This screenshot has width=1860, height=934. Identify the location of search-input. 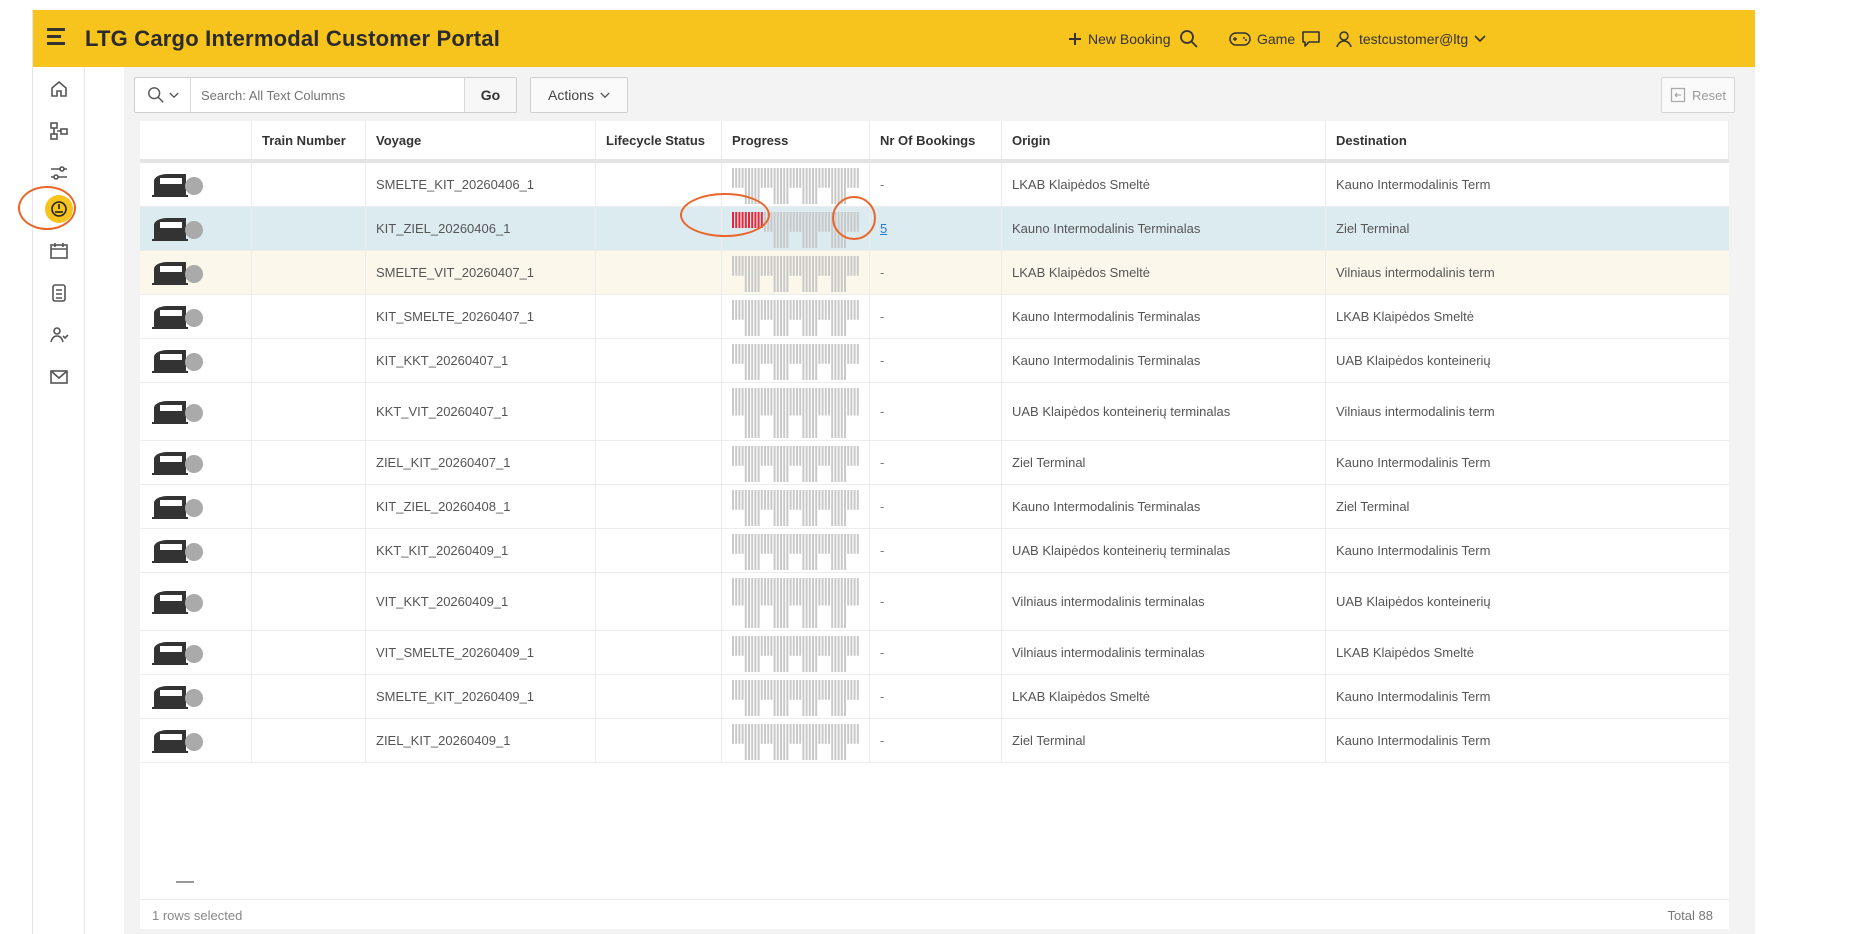
(301, 95).